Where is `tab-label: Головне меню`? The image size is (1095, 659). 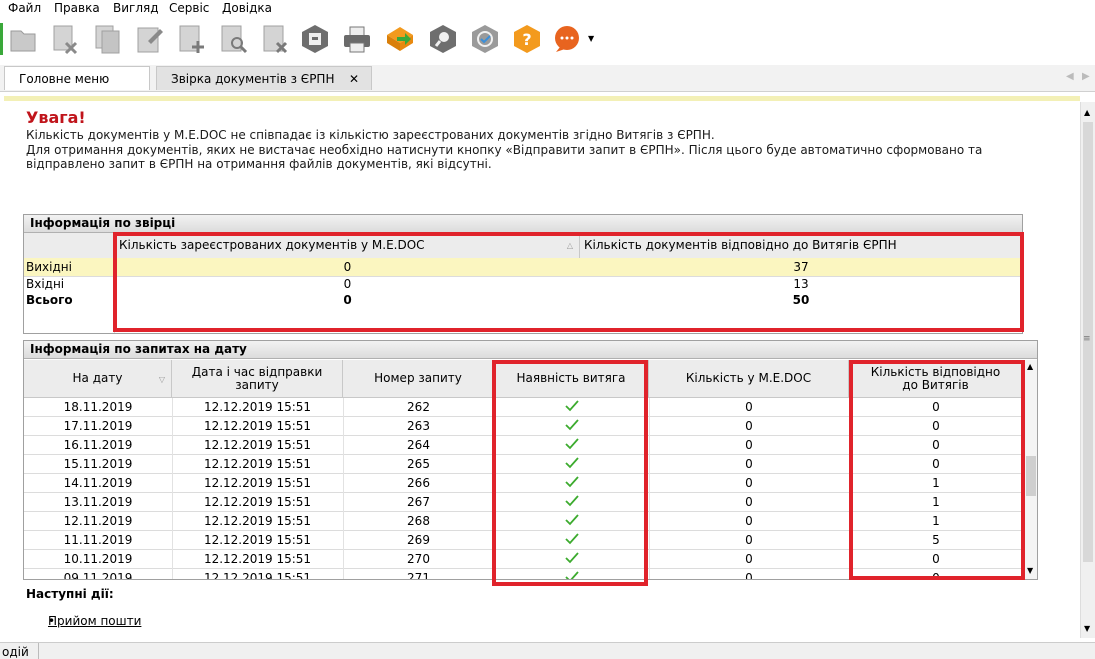
tab-label: Головне меню is located at coordinates (64, 79).